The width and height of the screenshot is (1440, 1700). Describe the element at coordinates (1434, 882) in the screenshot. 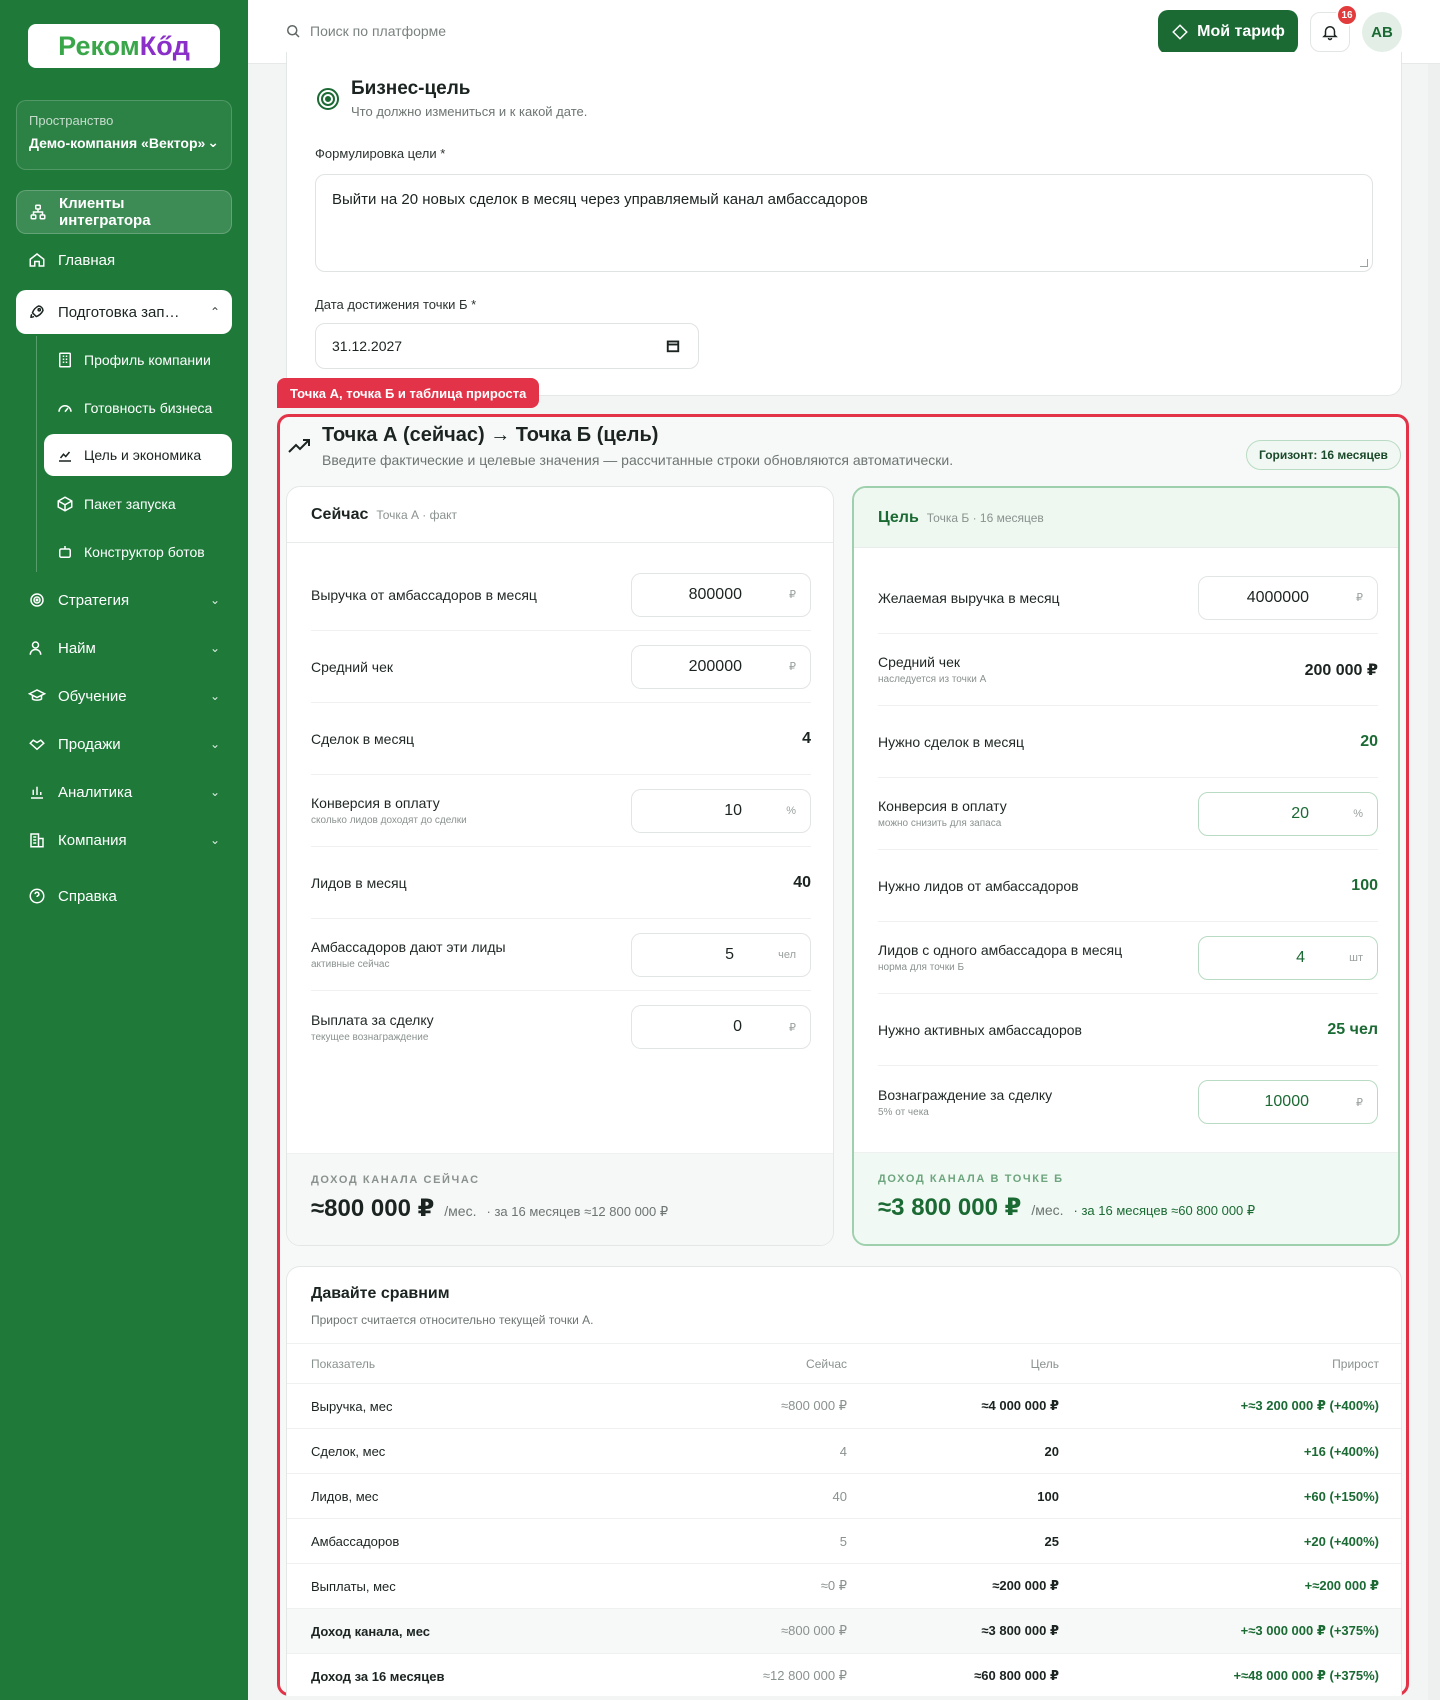

I see `scrollbar` at that location.